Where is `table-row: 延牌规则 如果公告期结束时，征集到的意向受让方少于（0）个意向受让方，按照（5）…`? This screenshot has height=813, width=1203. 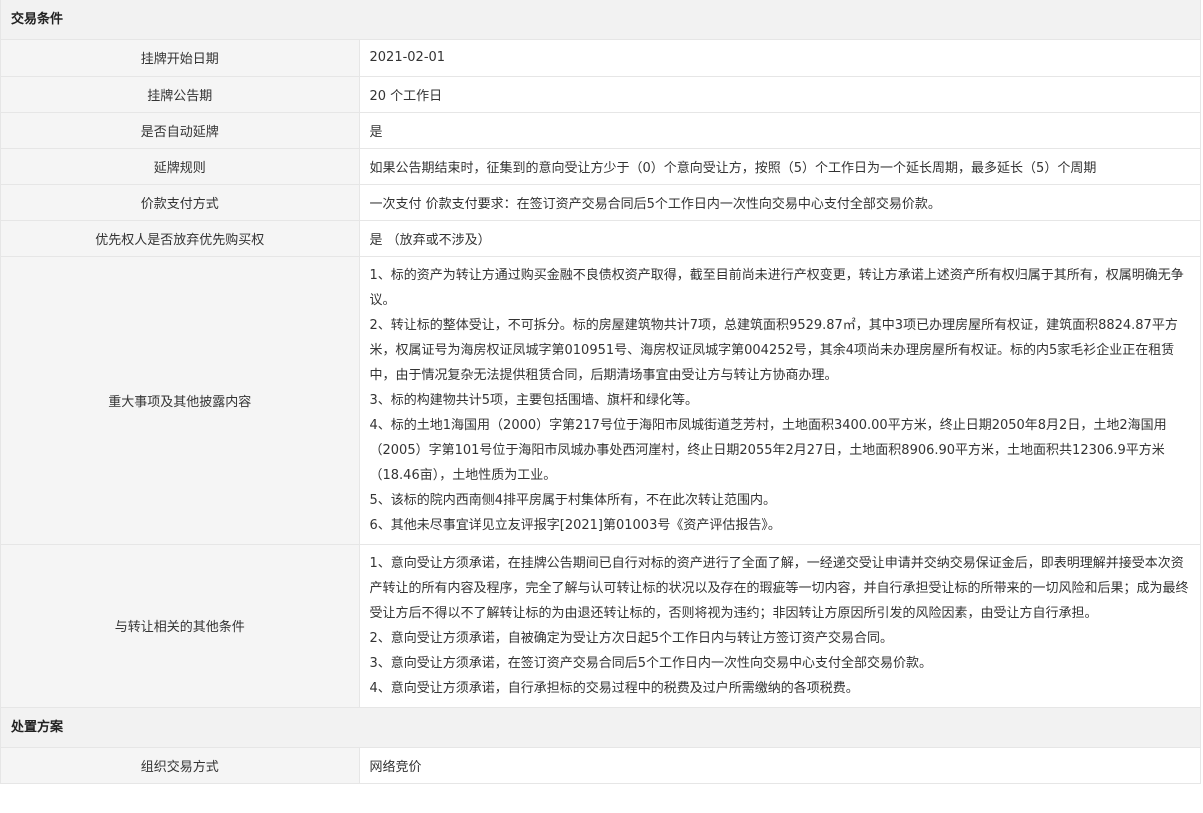
table-row: 延牌规则 如果公告期结束时，征集到的意向受让方少于（0）个意向受让方，按照（5）… is located at coordinates (600, 166).